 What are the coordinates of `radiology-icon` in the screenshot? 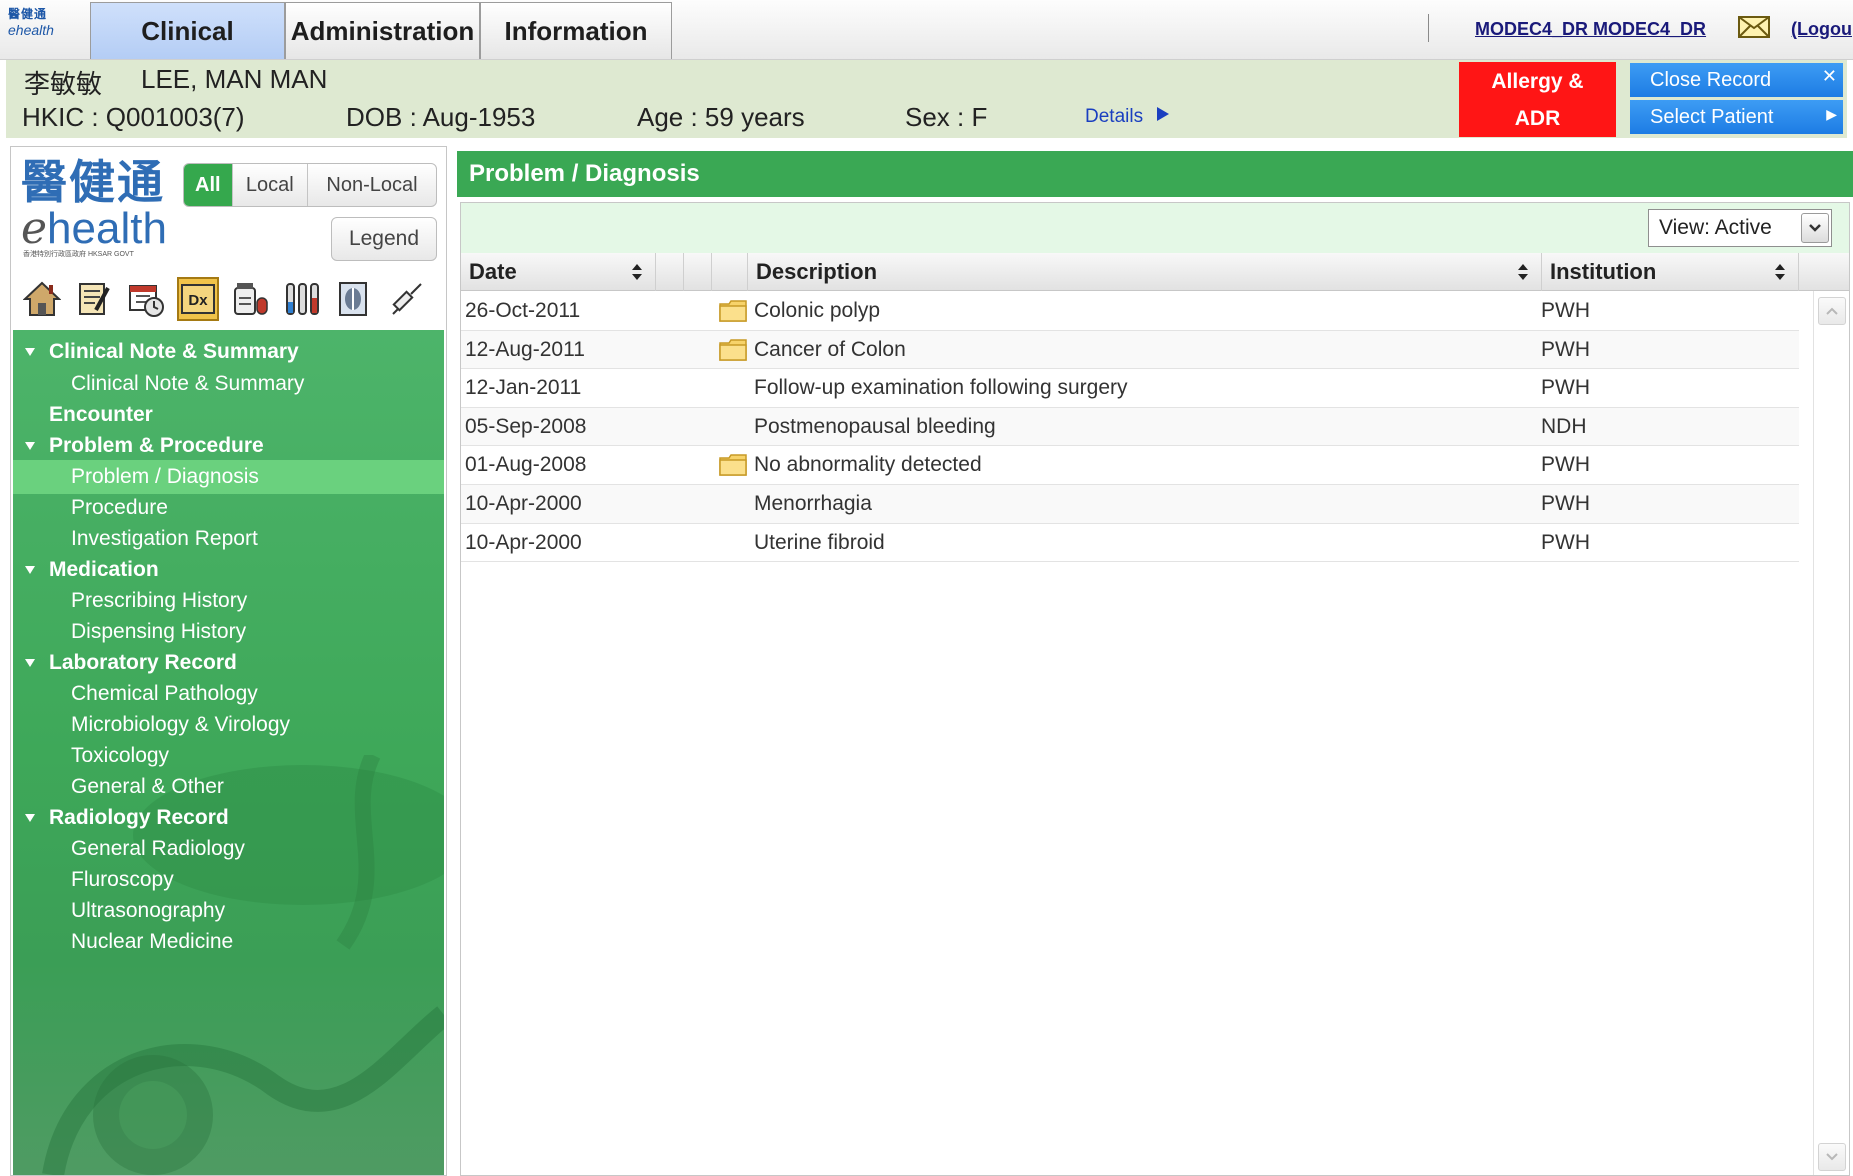 It's located at (354, 299).